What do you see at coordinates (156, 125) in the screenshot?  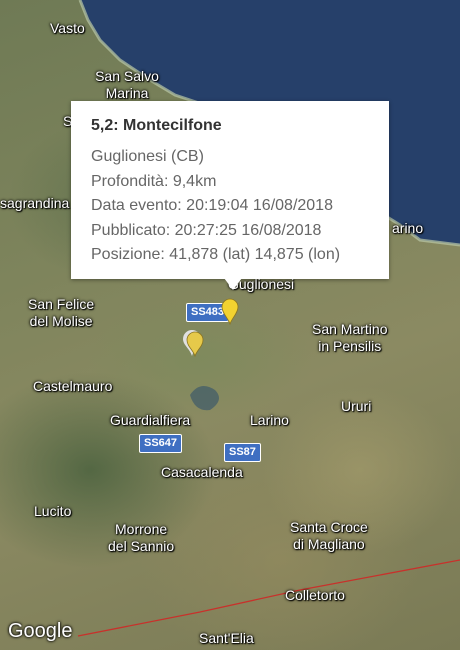 I see `popup-title: 5,2: Montecilfone` at bounding box center [156, 125].